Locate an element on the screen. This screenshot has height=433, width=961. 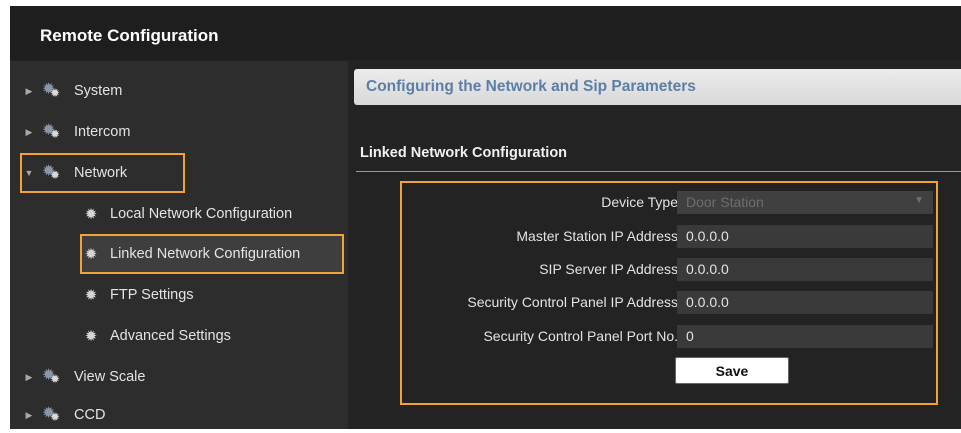
sidebar-item-label: CCD is located at coordinates (90, 415).